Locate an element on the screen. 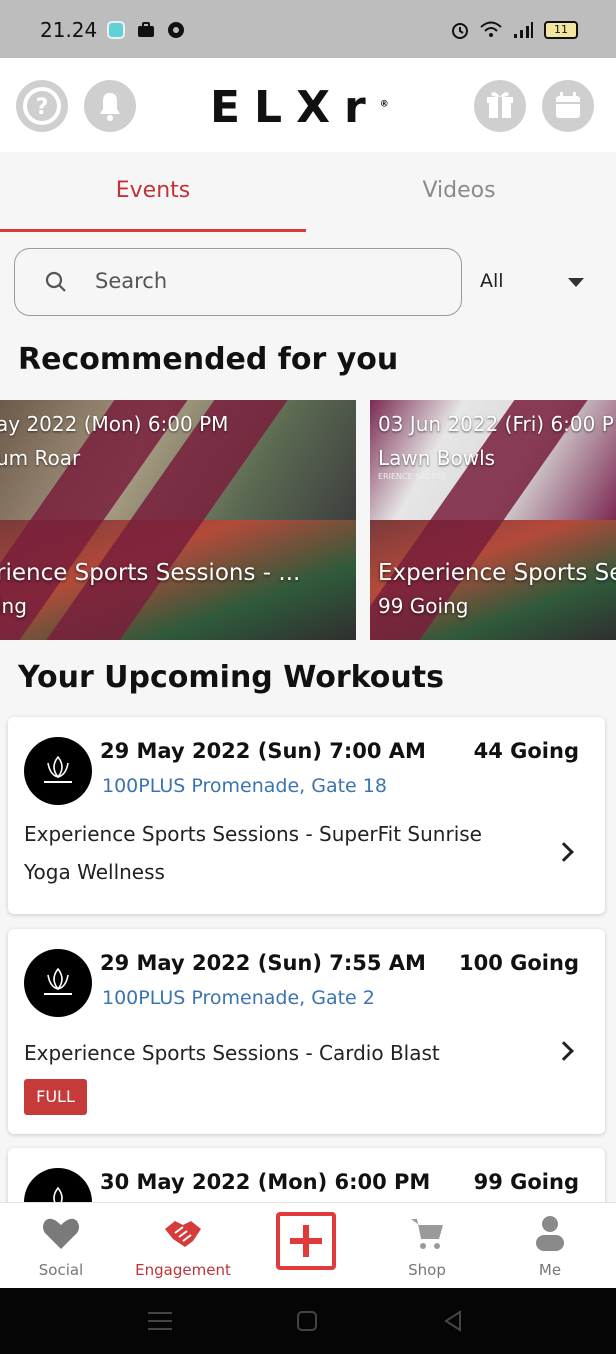 This screenshot has width=616, height=1354. workout-location: 100PLUS Promenade, Gate 18 is located at coordinates (244, 786).